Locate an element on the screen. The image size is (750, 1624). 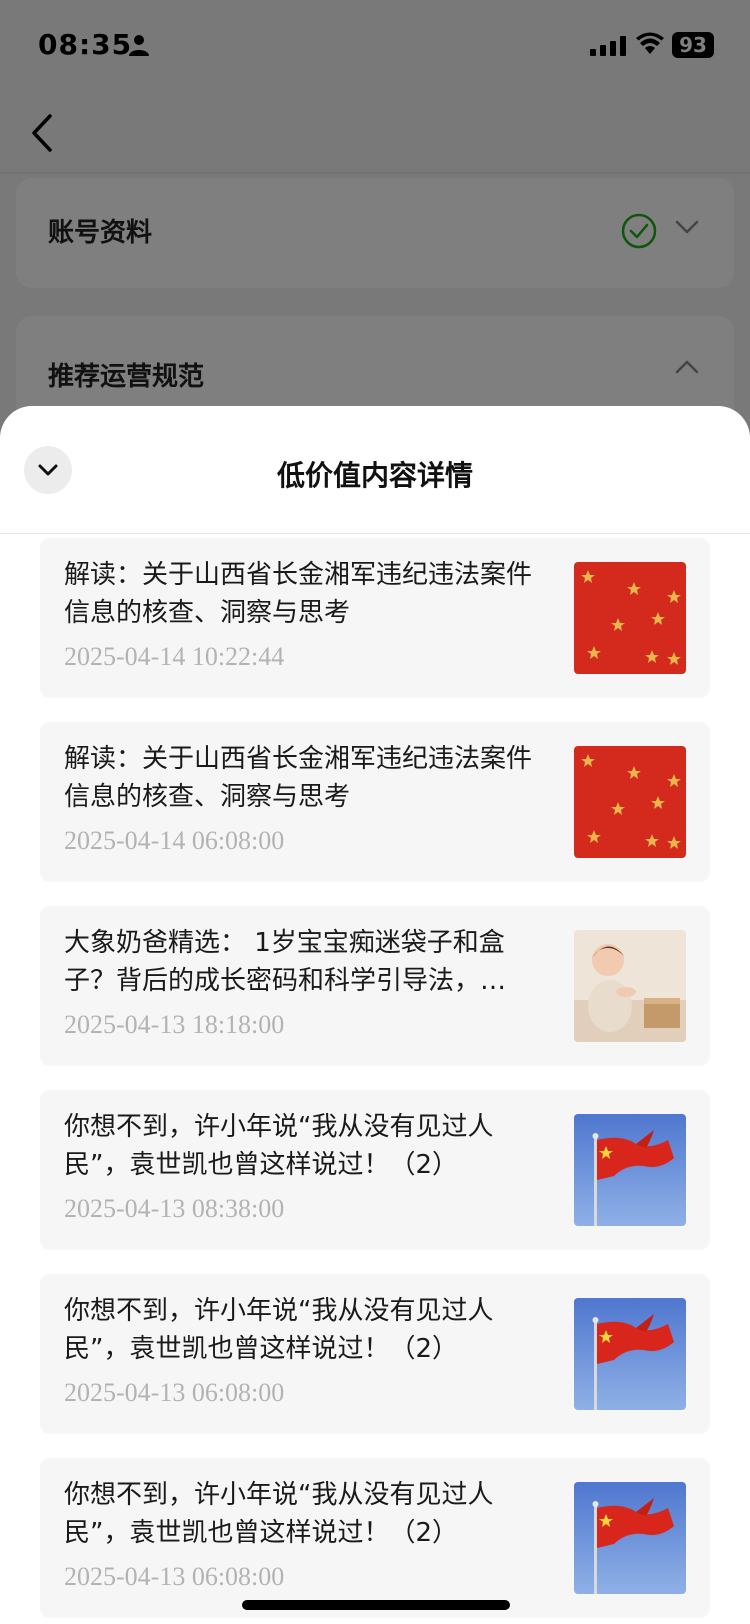
item-time: 2025-04-13 08:38:00 is located at coordinates (174, 1208).